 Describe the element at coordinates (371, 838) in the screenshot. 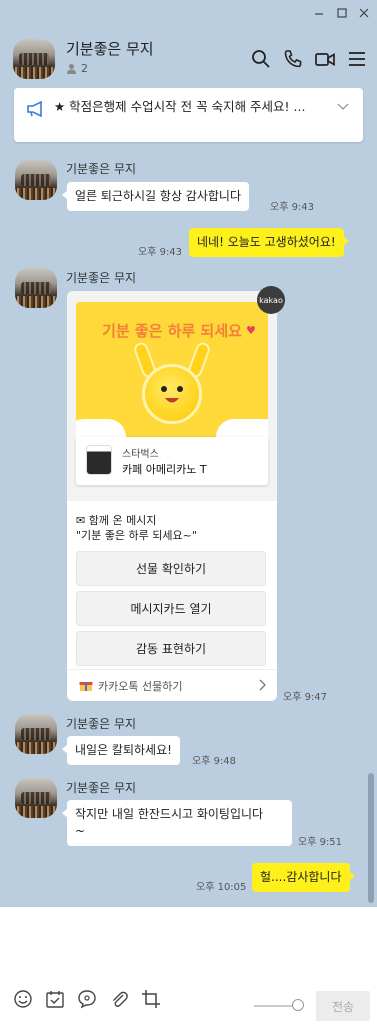

I see `chat-scrollbar` at that location.